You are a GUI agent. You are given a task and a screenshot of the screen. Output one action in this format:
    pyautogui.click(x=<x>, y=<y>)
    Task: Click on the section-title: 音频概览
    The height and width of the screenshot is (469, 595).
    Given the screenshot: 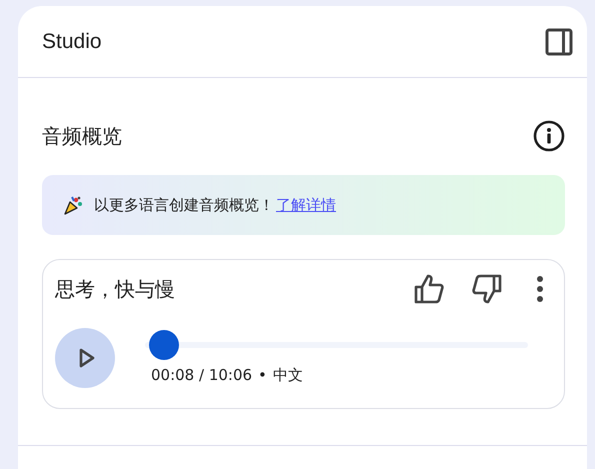 What is the action you would take?
    pyautogui.click(x=82, y=136)
    